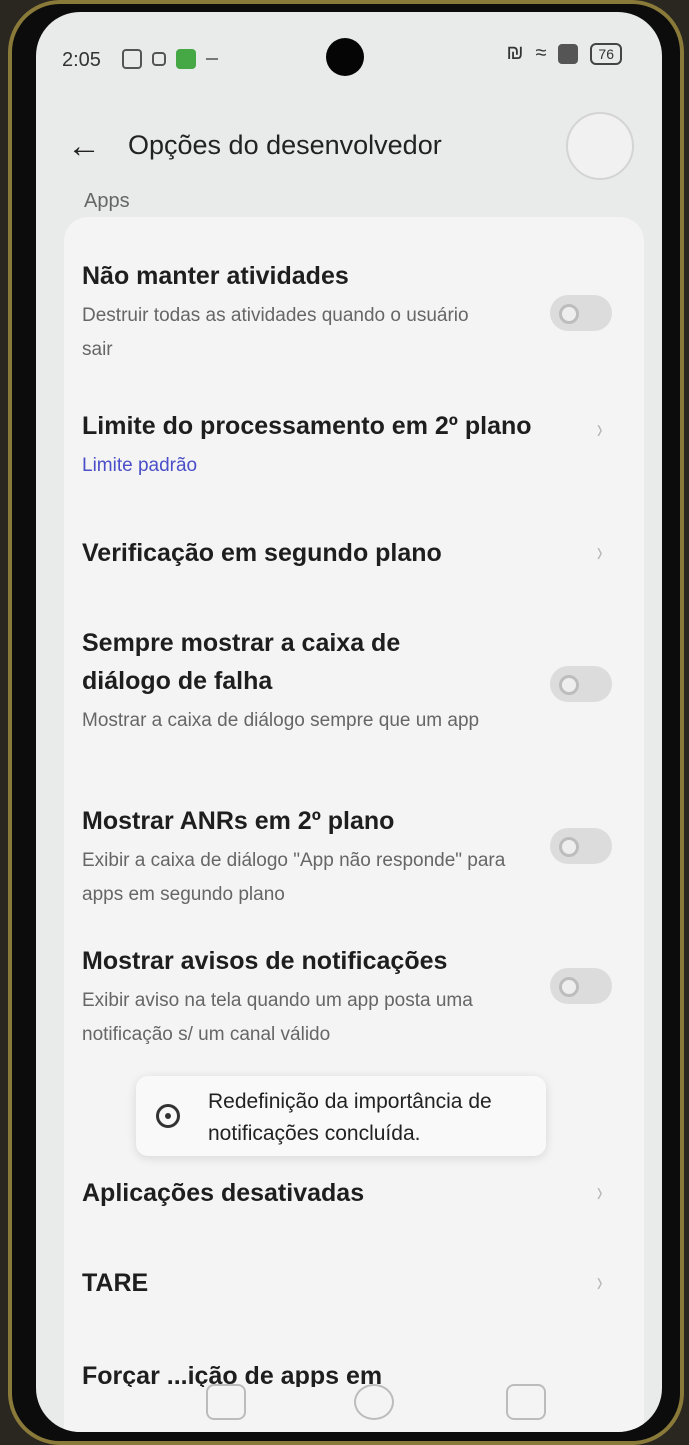 Image resolution: width=689 pixels, height=1445 pixels. What do you see at coordinates (84, 146) in the screenshot?
I see `back-arrow-icon: ←` at bounding box center [84, 146].